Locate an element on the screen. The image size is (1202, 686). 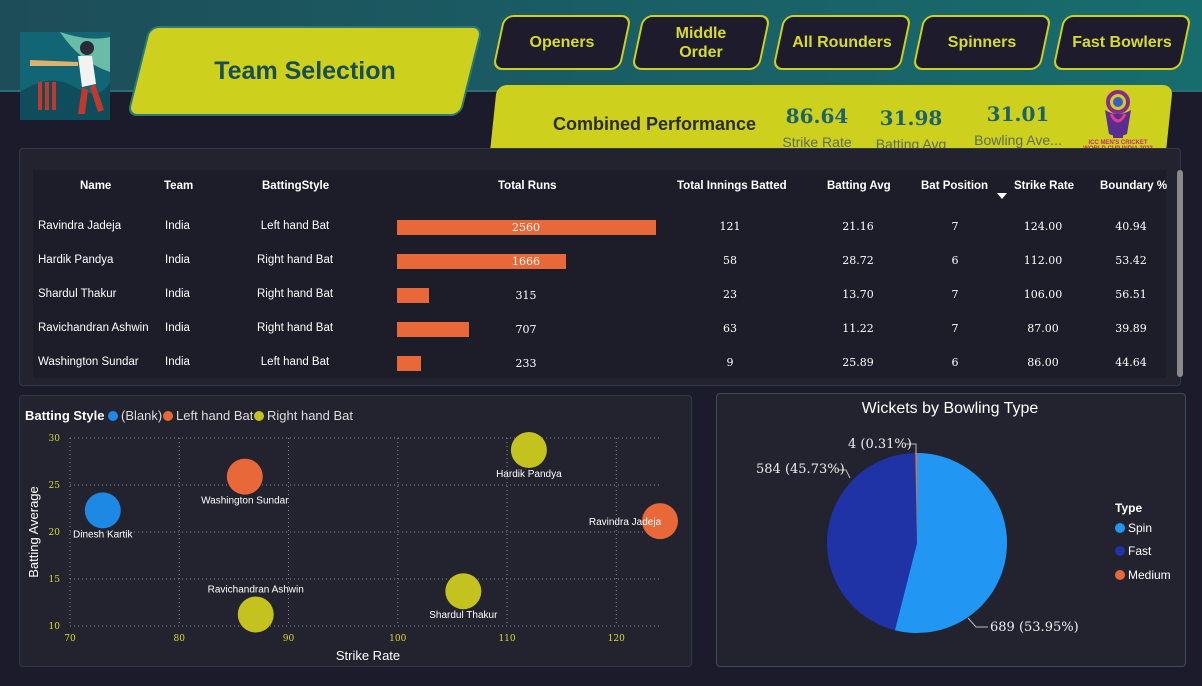
bottom-strip is located at coordinates (601, 683).